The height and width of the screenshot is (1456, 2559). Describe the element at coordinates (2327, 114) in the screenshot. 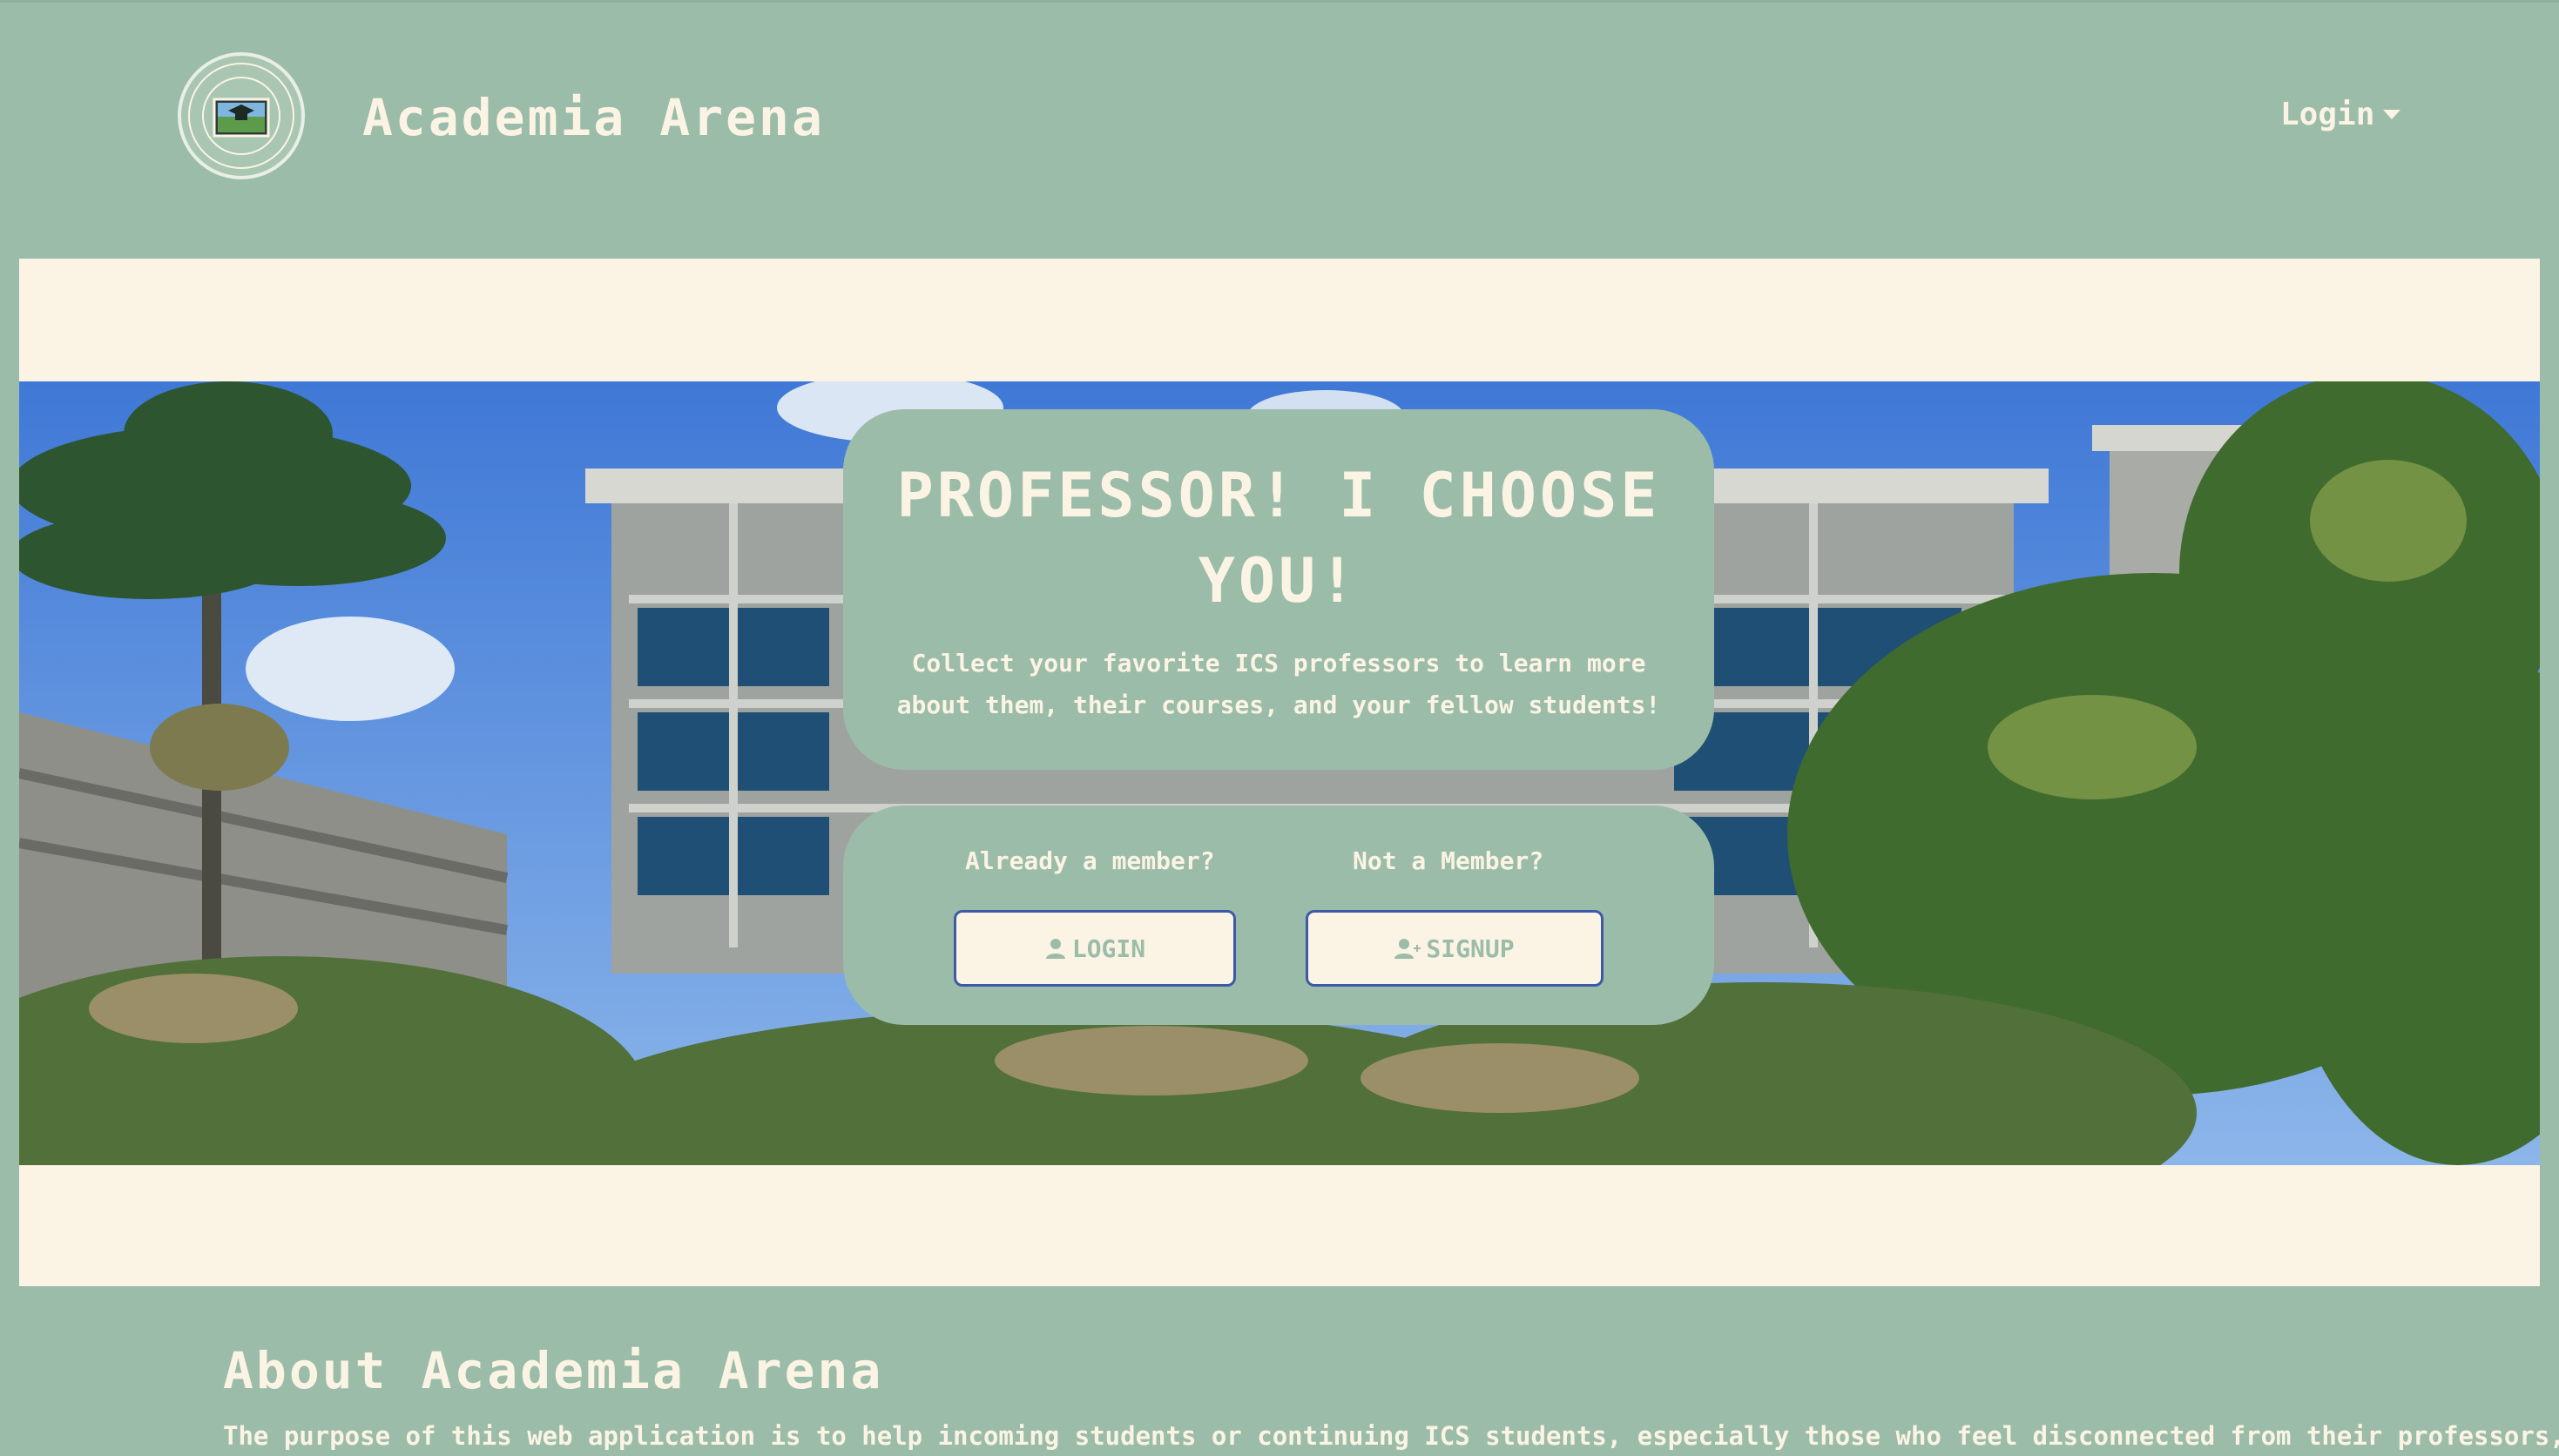

I see `login-dropdown-label: Login` at that location.